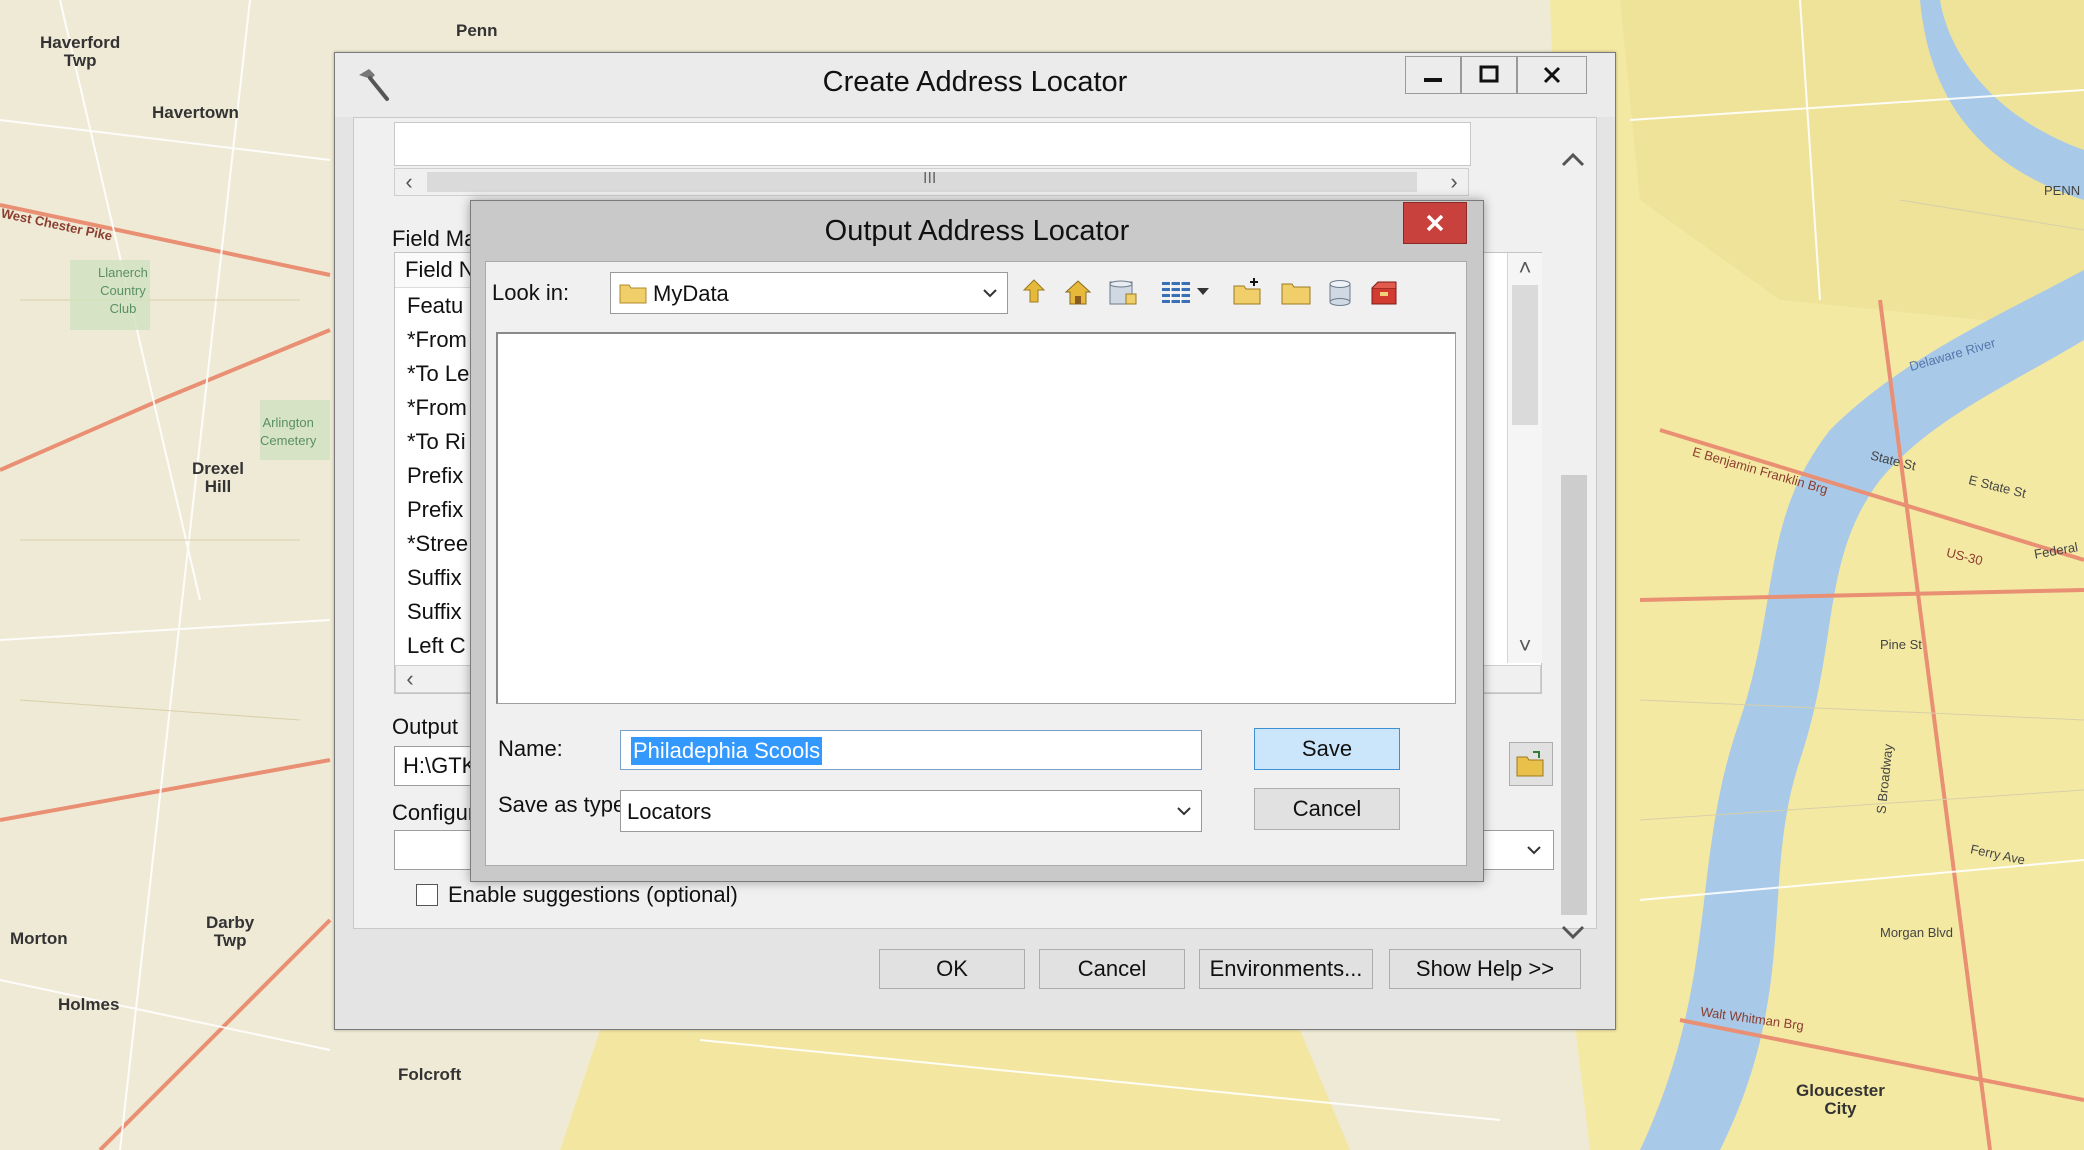 Image resolution: width=2084 pixels, height=1150 pixels. I want to click on new-folder-icon, so click(1248, 292).